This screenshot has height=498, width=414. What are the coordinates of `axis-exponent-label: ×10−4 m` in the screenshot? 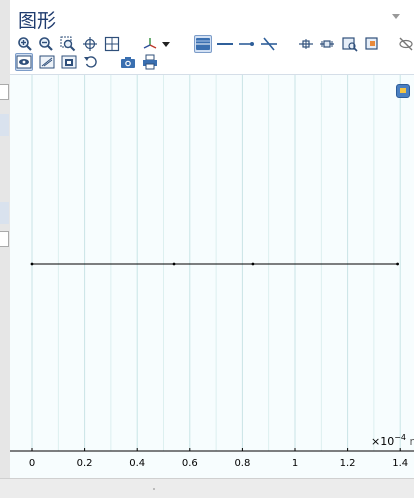 It's located at (392, 440).